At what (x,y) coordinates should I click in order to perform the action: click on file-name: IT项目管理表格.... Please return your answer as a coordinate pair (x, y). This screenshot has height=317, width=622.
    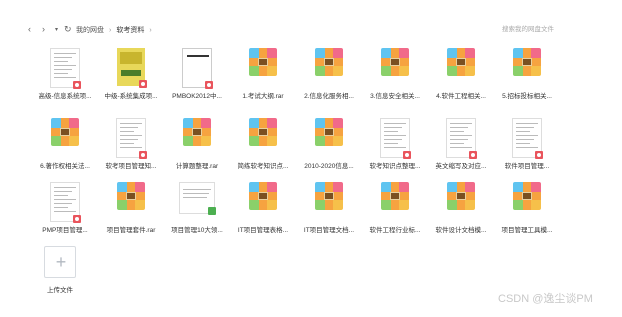
    Looking at the image, I should click on (263, 230).